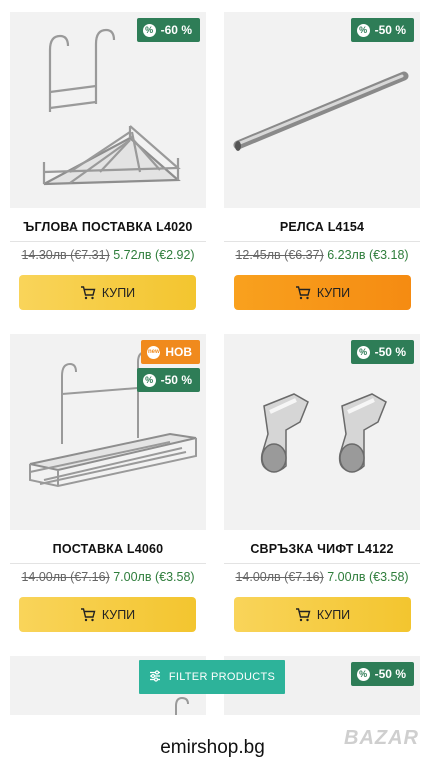  What do you see at coordinates (322, 227) in the screenshot?
I see `product-title: РЕЛСА L4154` at bounding box center [322, 227].